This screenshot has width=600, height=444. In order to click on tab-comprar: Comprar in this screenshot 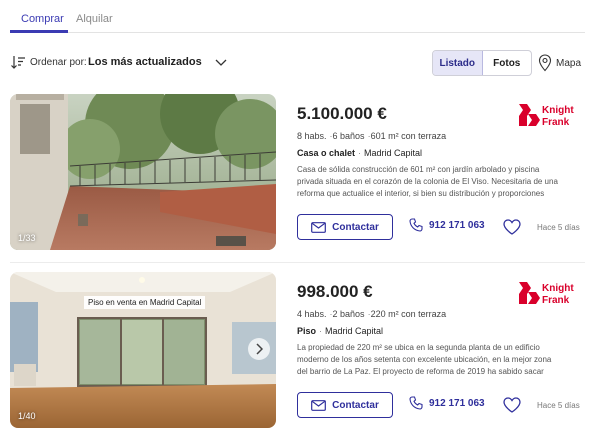, I will do `click(42, 19)`.